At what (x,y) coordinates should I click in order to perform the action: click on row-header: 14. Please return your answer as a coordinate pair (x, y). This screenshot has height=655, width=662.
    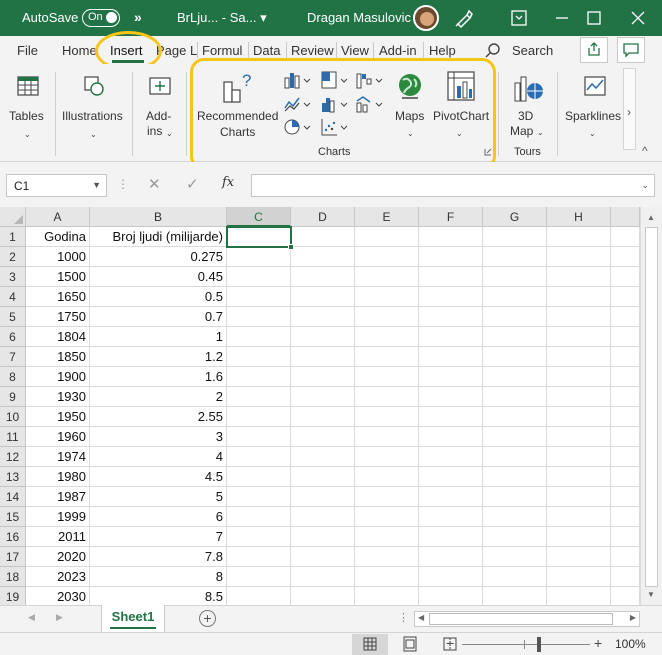
    Looking at the image, I should click on (13, 497).